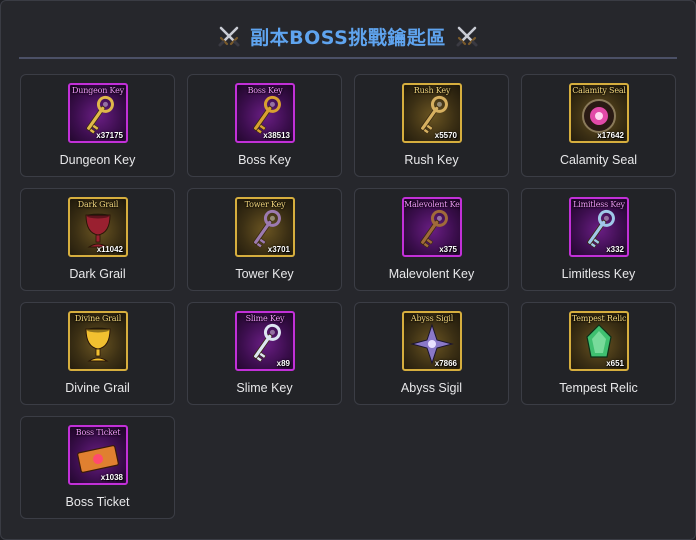 This screenshot has height=540, width=696. What do you see at coordinates (98, 341) in the screenshot?
I see `item-icon-frame: Divine Grail` at bounding box center [98, 341].